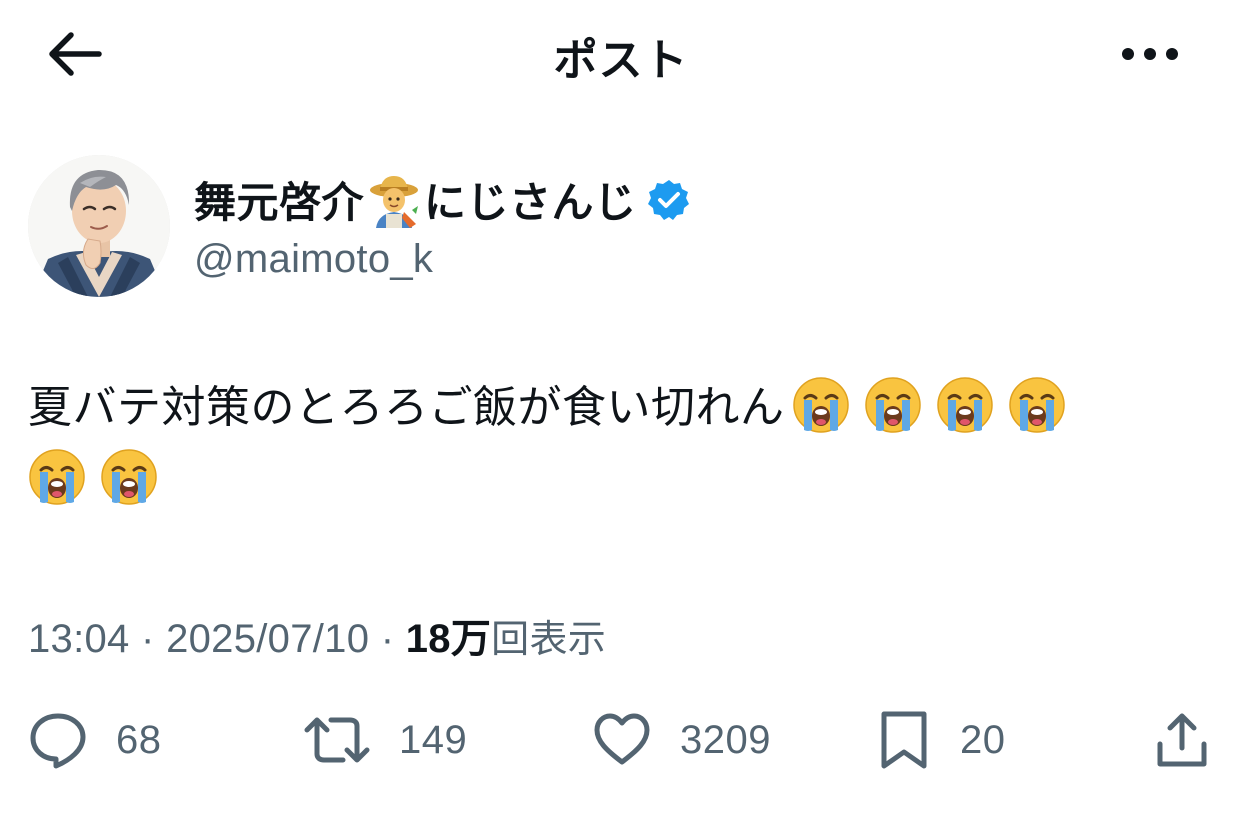  What do you see at coordinates (433, 739) in the screenshot?
I see `repost-count: 149` at bounding box center [433, 739].